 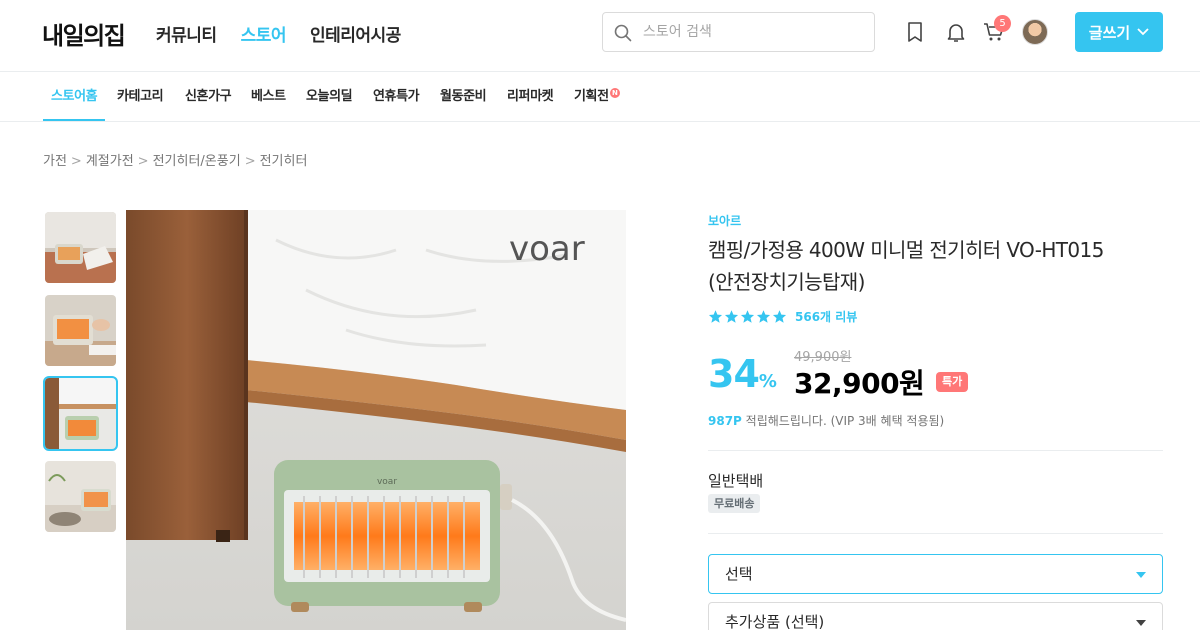 What do you see at coordinates (826, 316) in the screenshot?
I see `review-count-link: 566개 리뷰` at bounding box center [826, 316].